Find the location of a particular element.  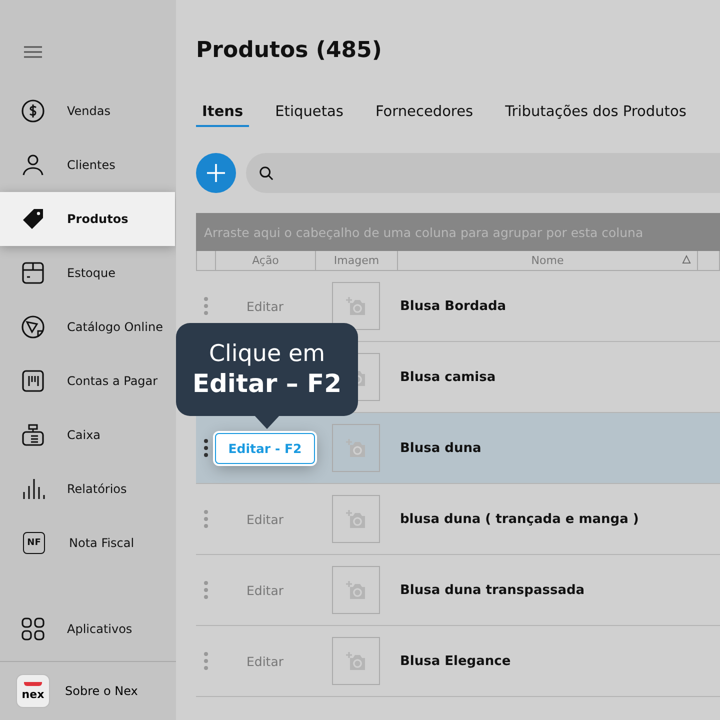

person-icon is located at coordinates (33, 165).